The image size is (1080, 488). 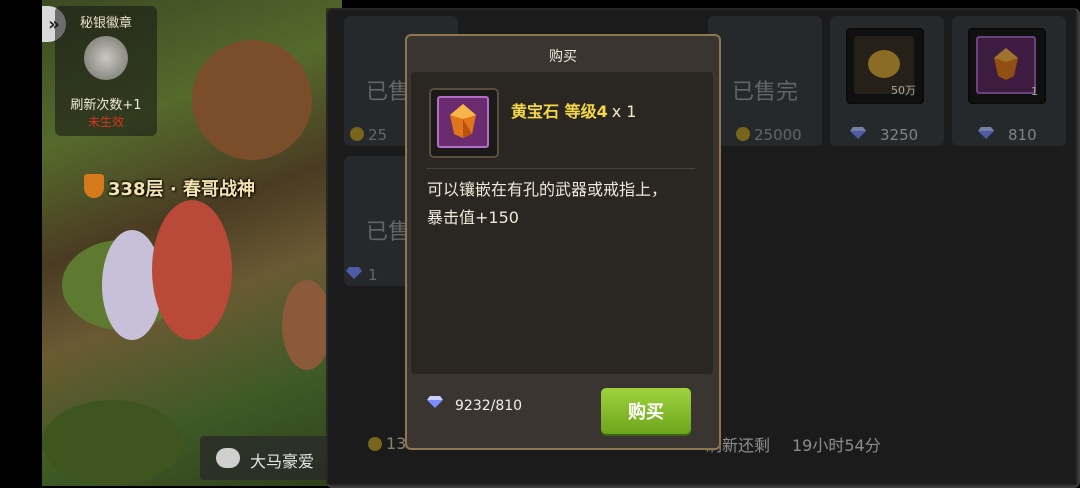 What do you see at coordinates (106, 105) in the screenshot?
I see `badge-refresh-count: 刷新次数+1` at bounding box center [106, 105].